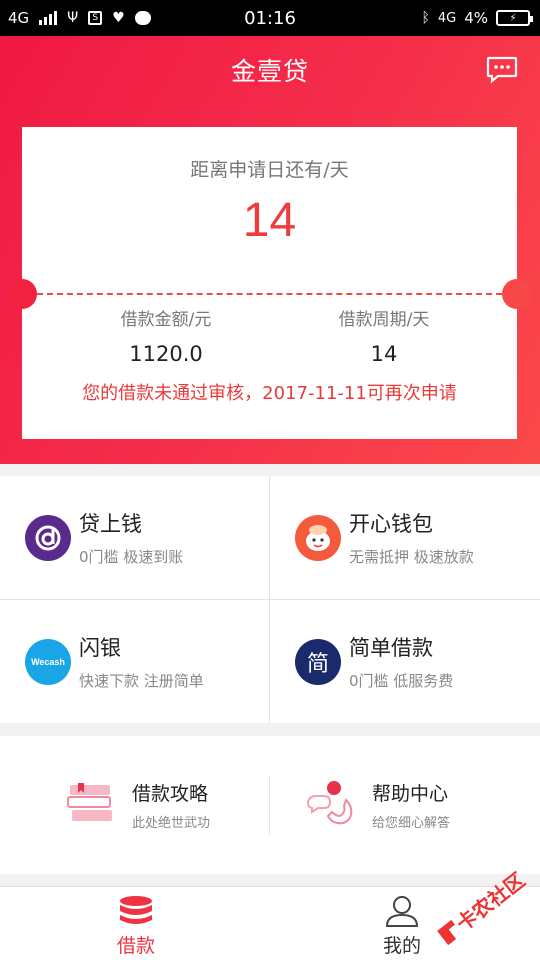 This screenshot has width=540, height=960. Describe the element at coordinates (391, 524) in the screenshot. I see `product-name: 开心钱包` at that location.